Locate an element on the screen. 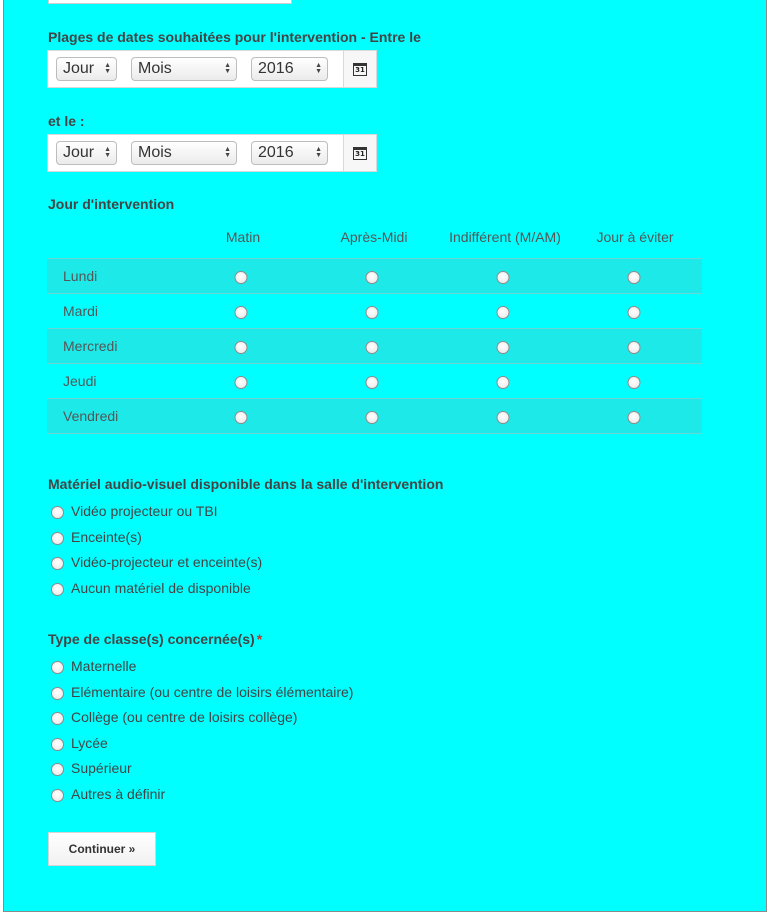  start-month-value: Mois is located at coordinates (155, 68).